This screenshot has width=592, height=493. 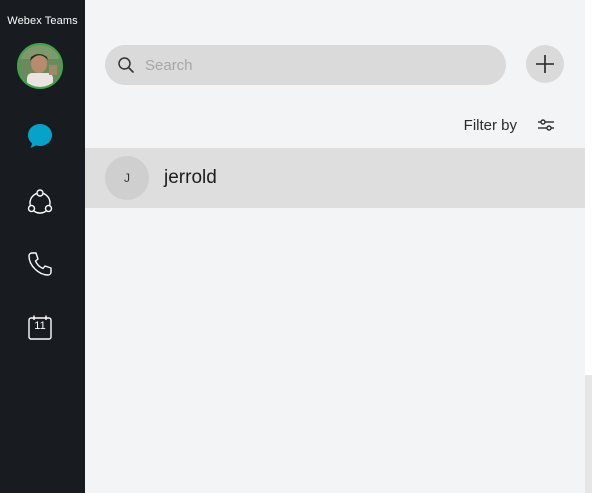 I want to click on scrollbar, so click(x=588, y=434).